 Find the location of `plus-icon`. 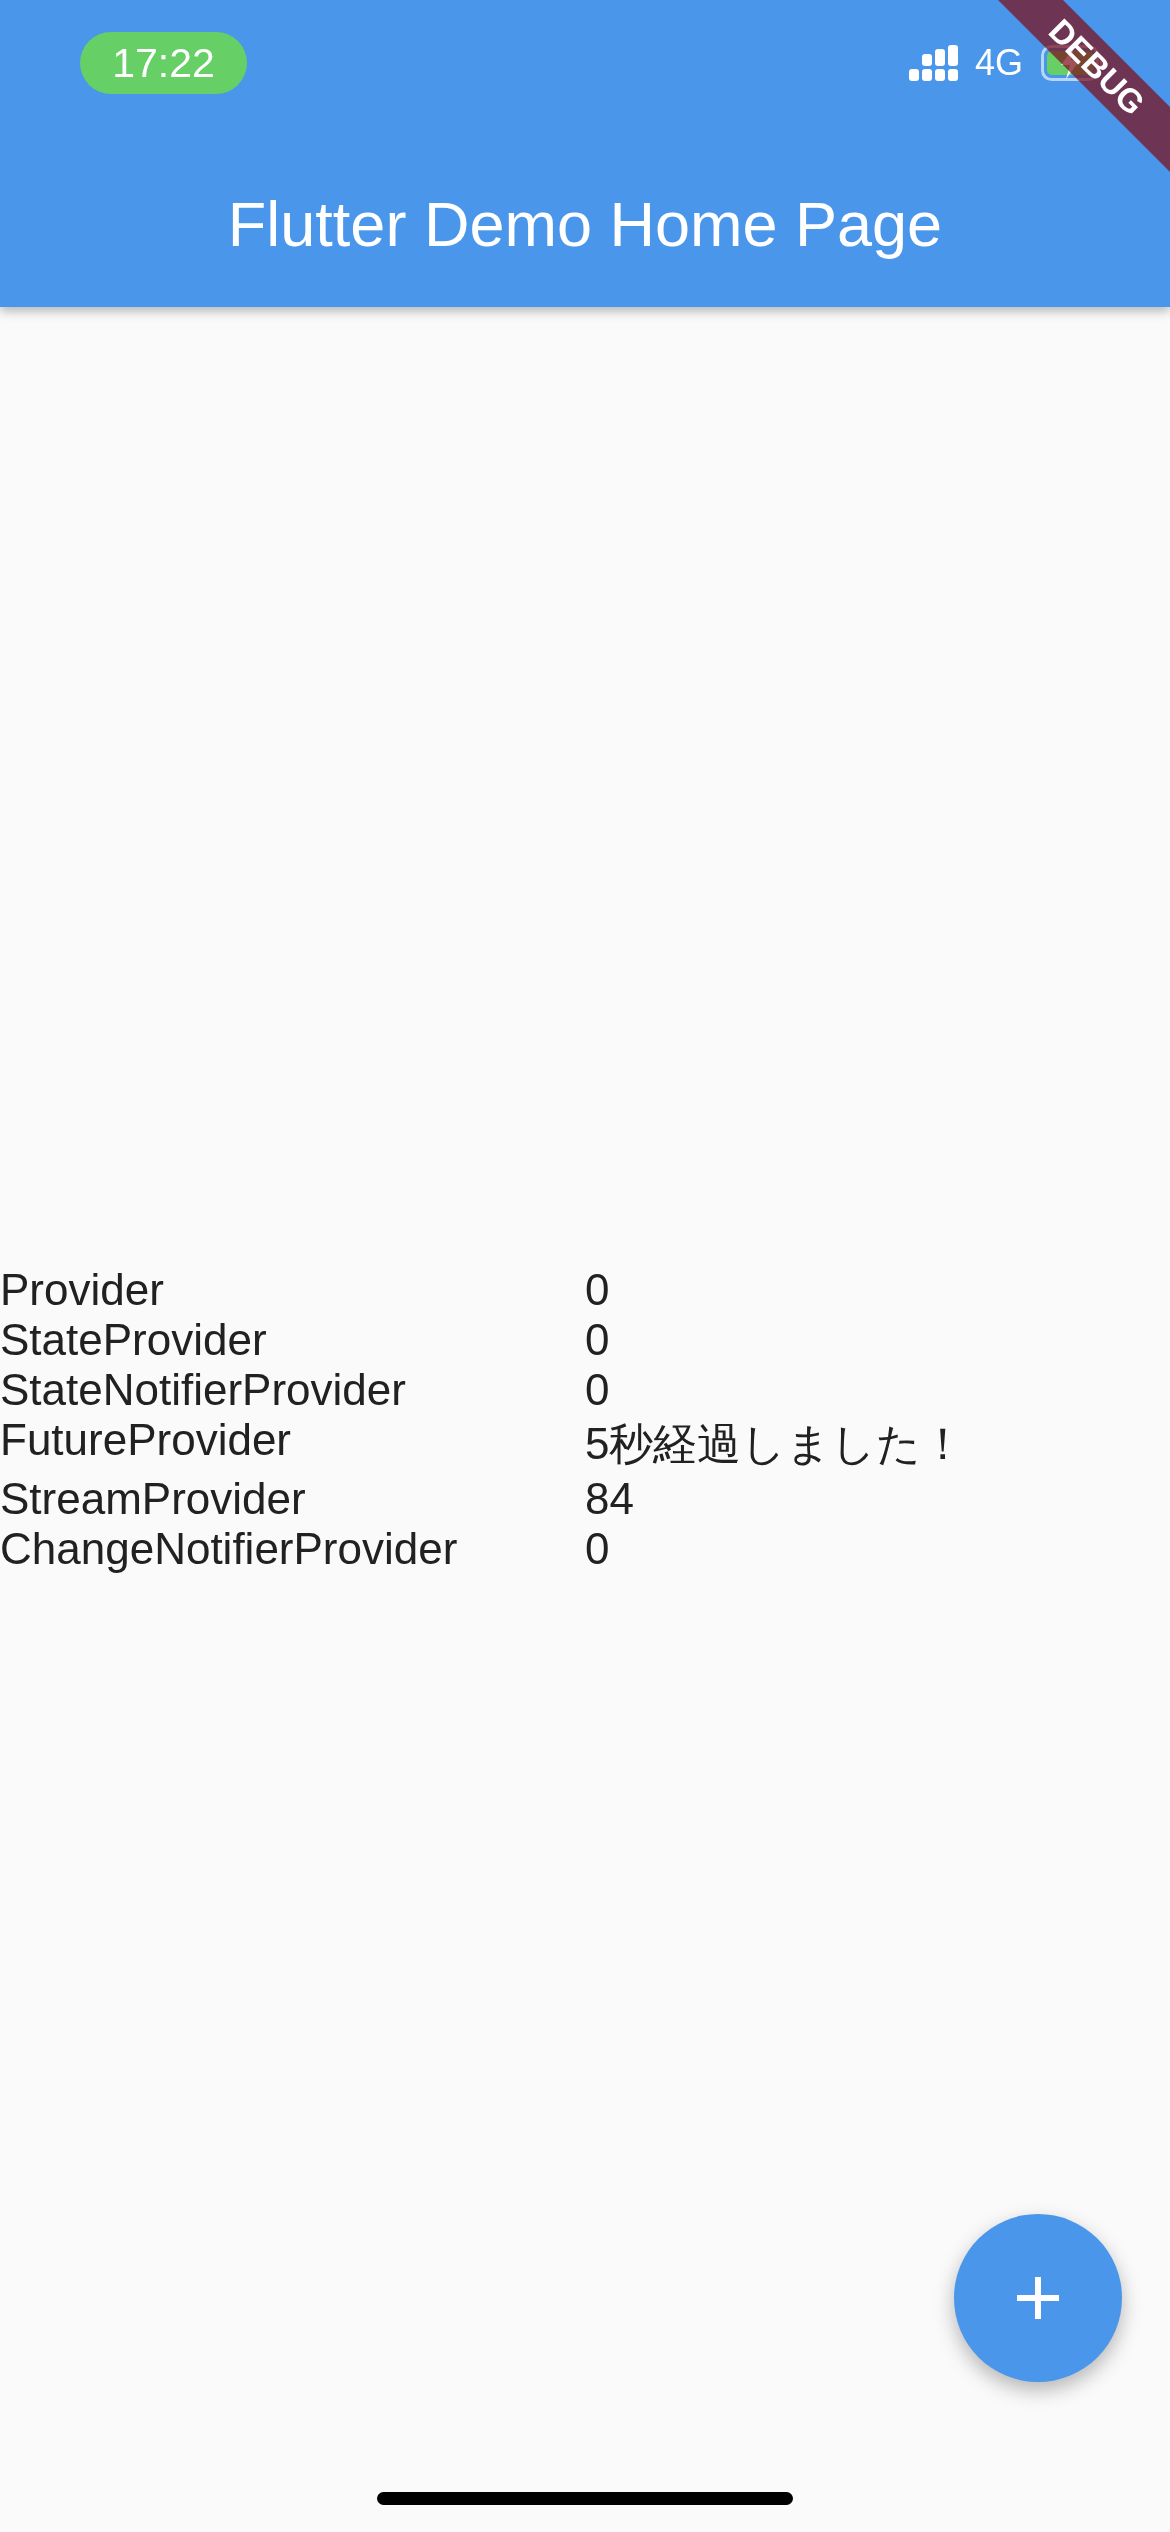

plus-icon is located at coordinates (1038, 2298).